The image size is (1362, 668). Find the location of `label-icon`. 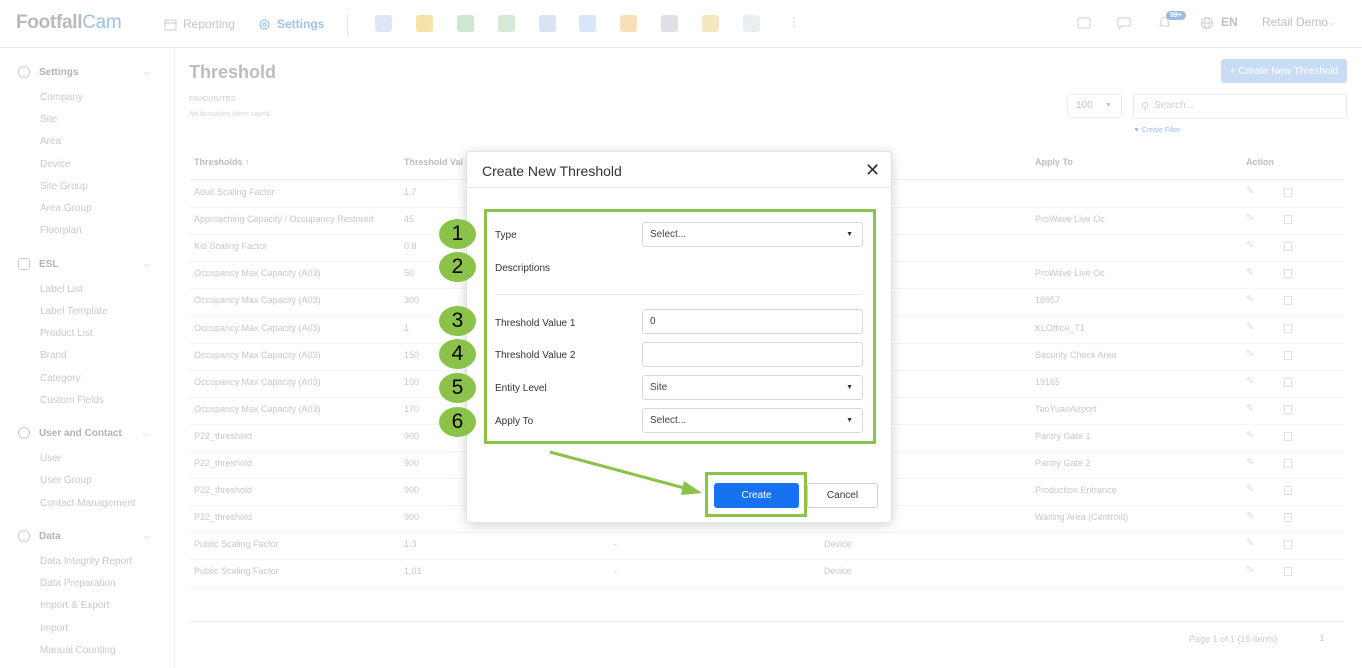

label-icon is located at coordinates (24, 264).